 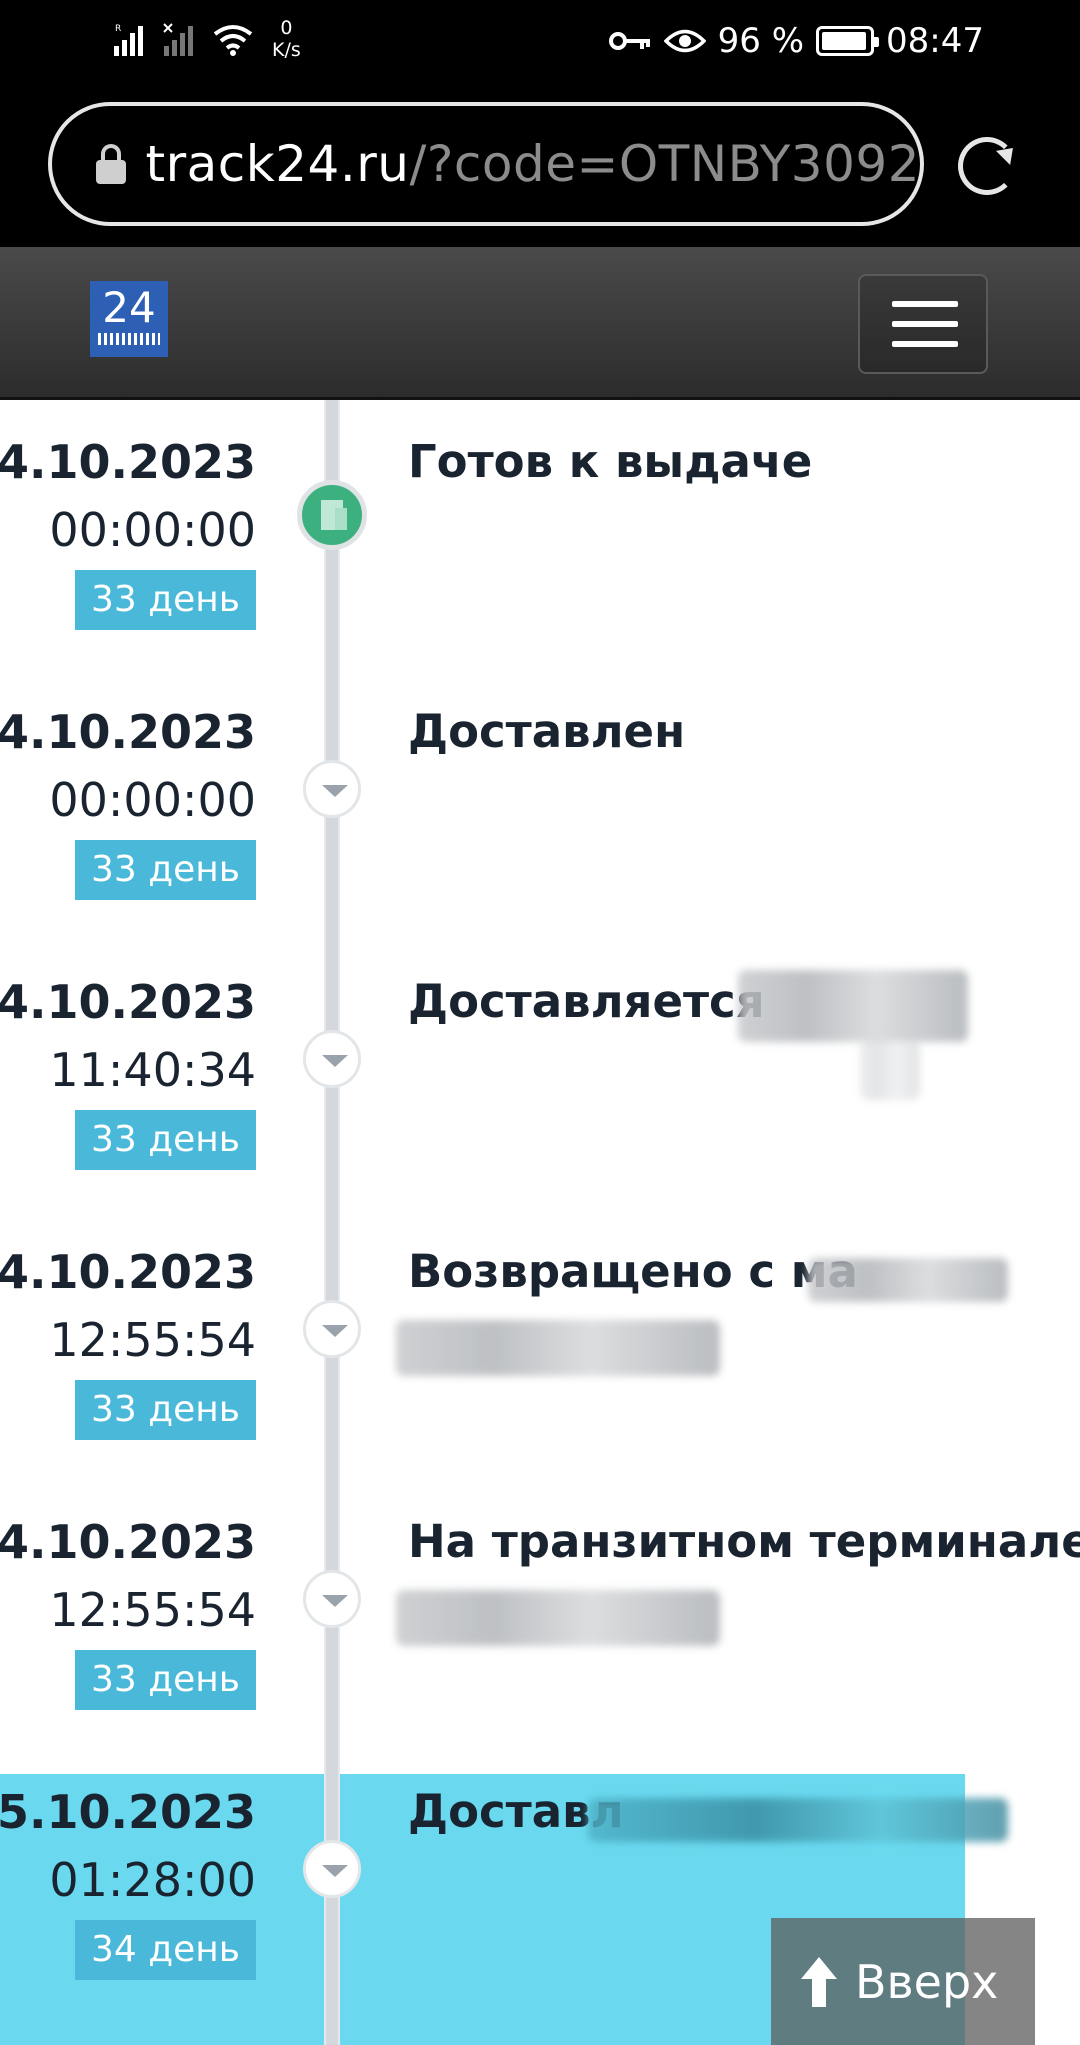 I want to click on key-icon, so click(x=629, y=41).